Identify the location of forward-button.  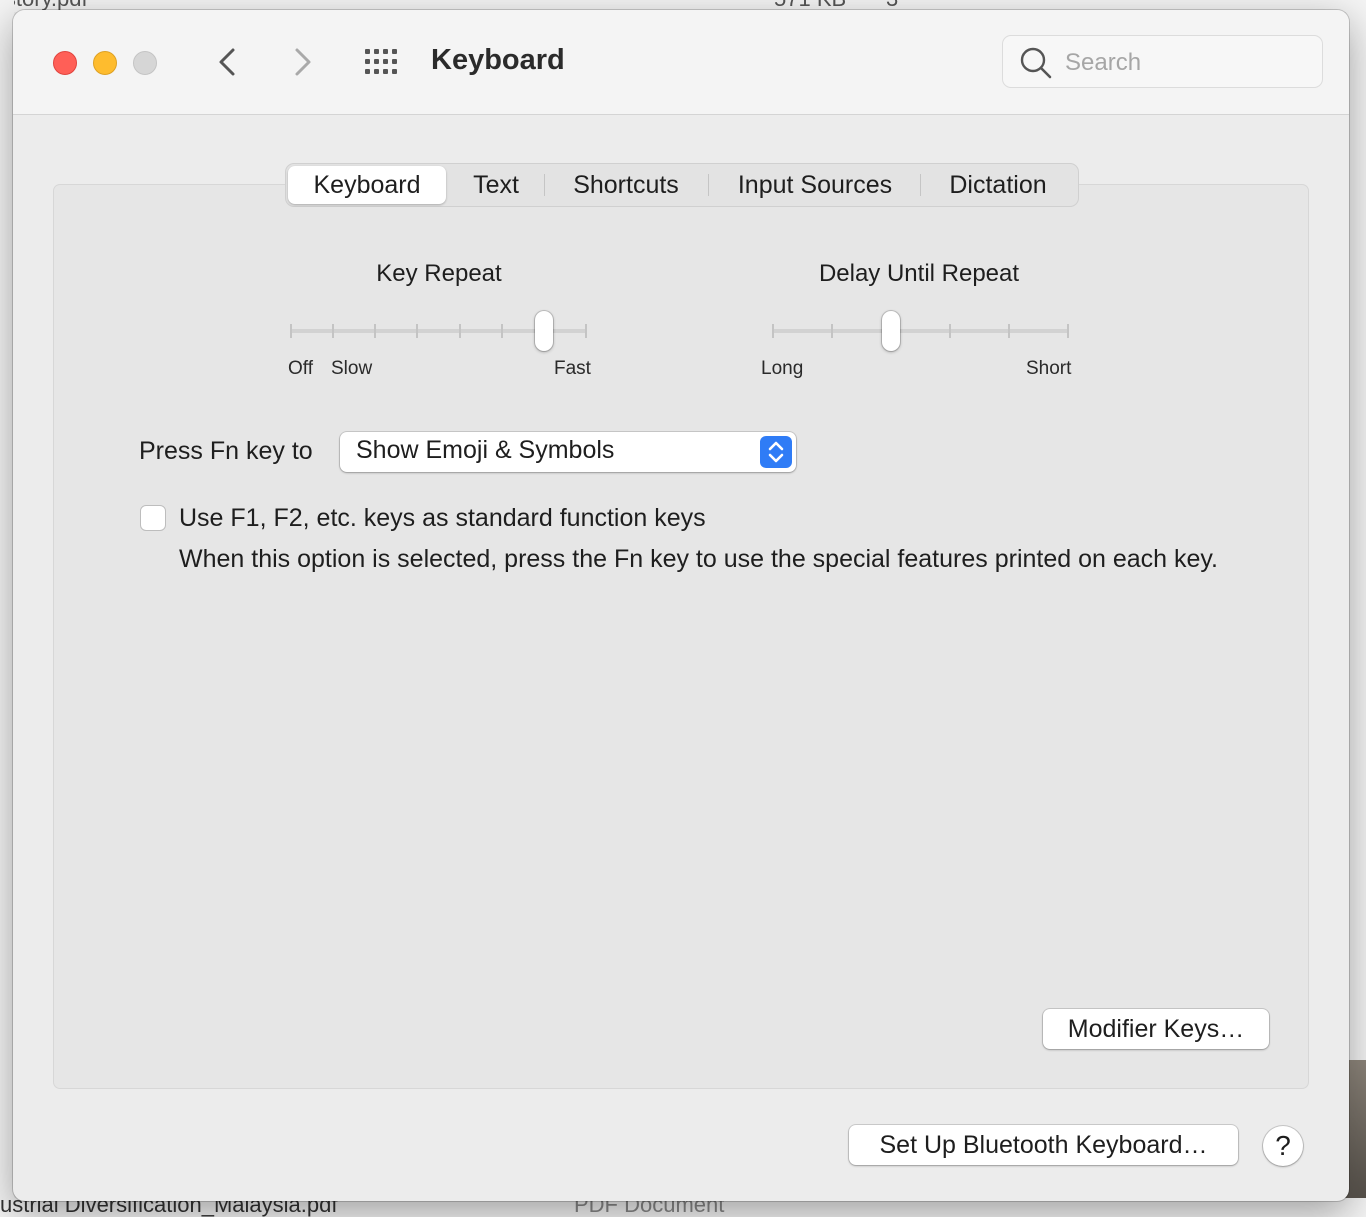
(302, 62).